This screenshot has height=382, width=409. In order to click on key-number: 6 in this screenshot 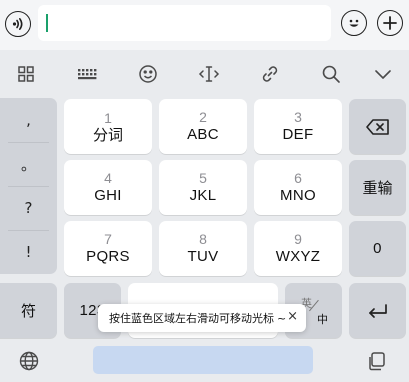, I will do `click(298, 178)`.